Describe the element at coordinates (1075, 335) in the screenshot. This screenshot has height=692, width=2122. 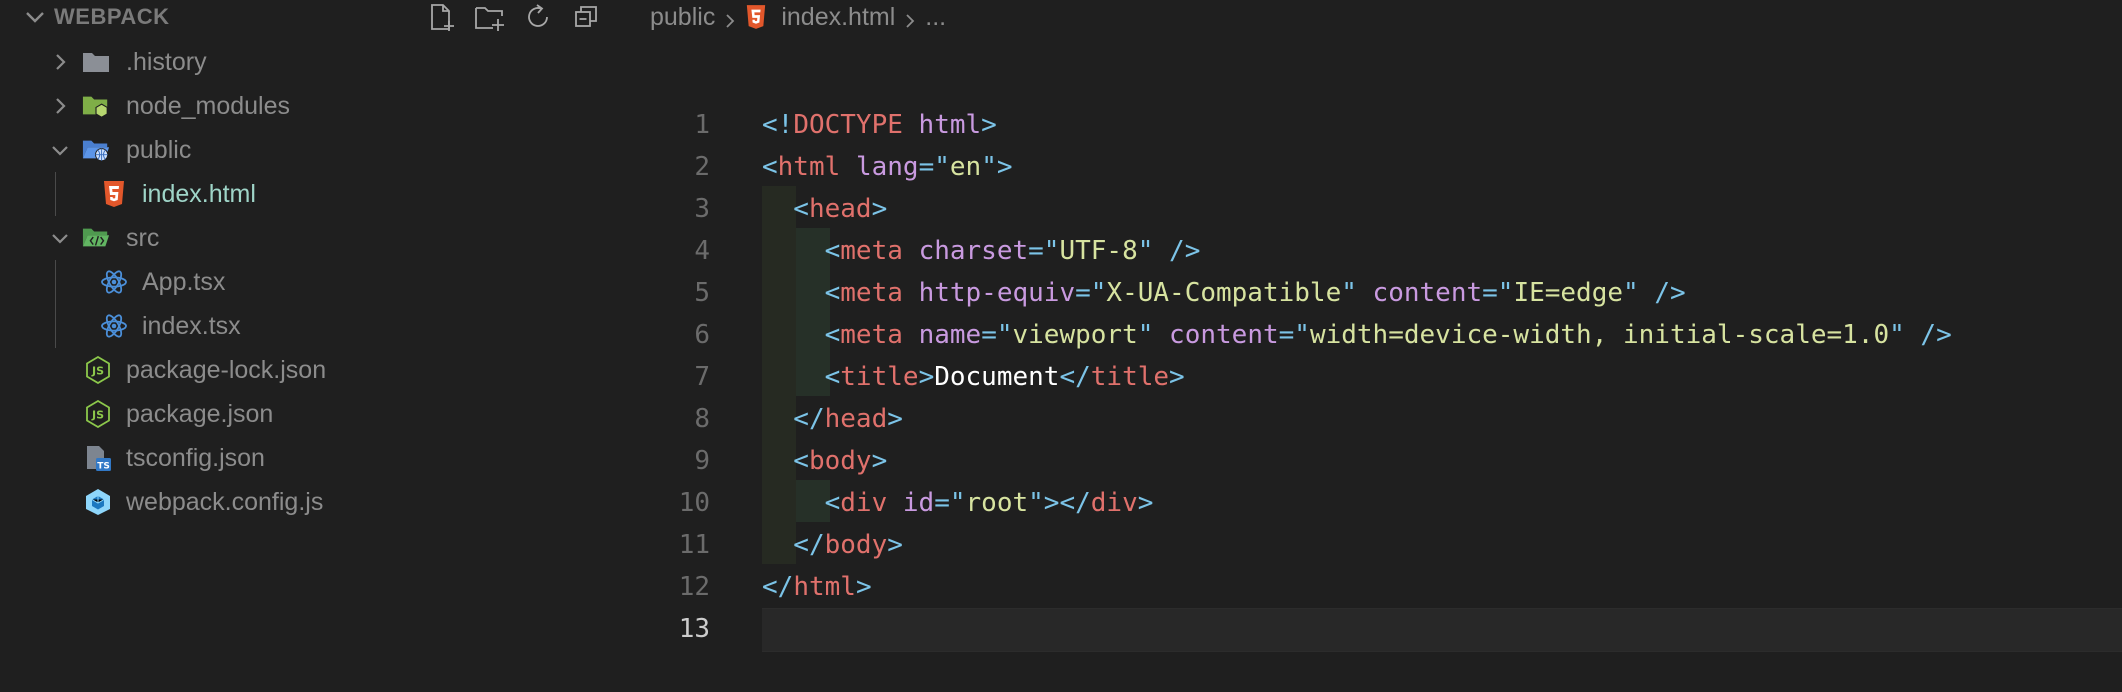
I see `code-token: viewport` at that location.